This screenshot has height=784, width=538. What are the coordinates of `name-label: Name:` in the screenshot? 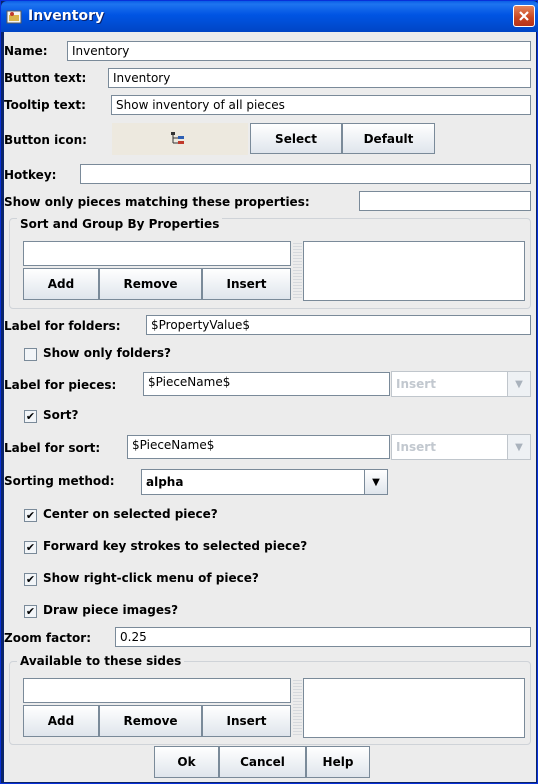 It's located at (26, 51).